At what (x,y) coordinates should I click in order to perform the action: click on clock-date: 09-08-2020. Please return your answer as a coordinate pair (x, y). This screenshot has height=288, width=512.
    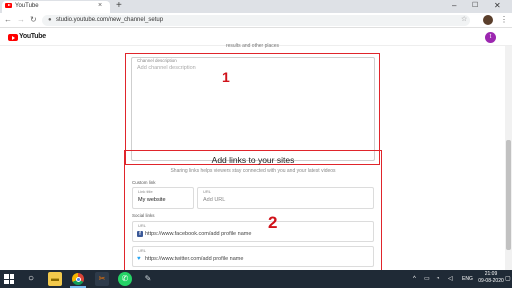
    Looking at the image, I should click on (491, 281).